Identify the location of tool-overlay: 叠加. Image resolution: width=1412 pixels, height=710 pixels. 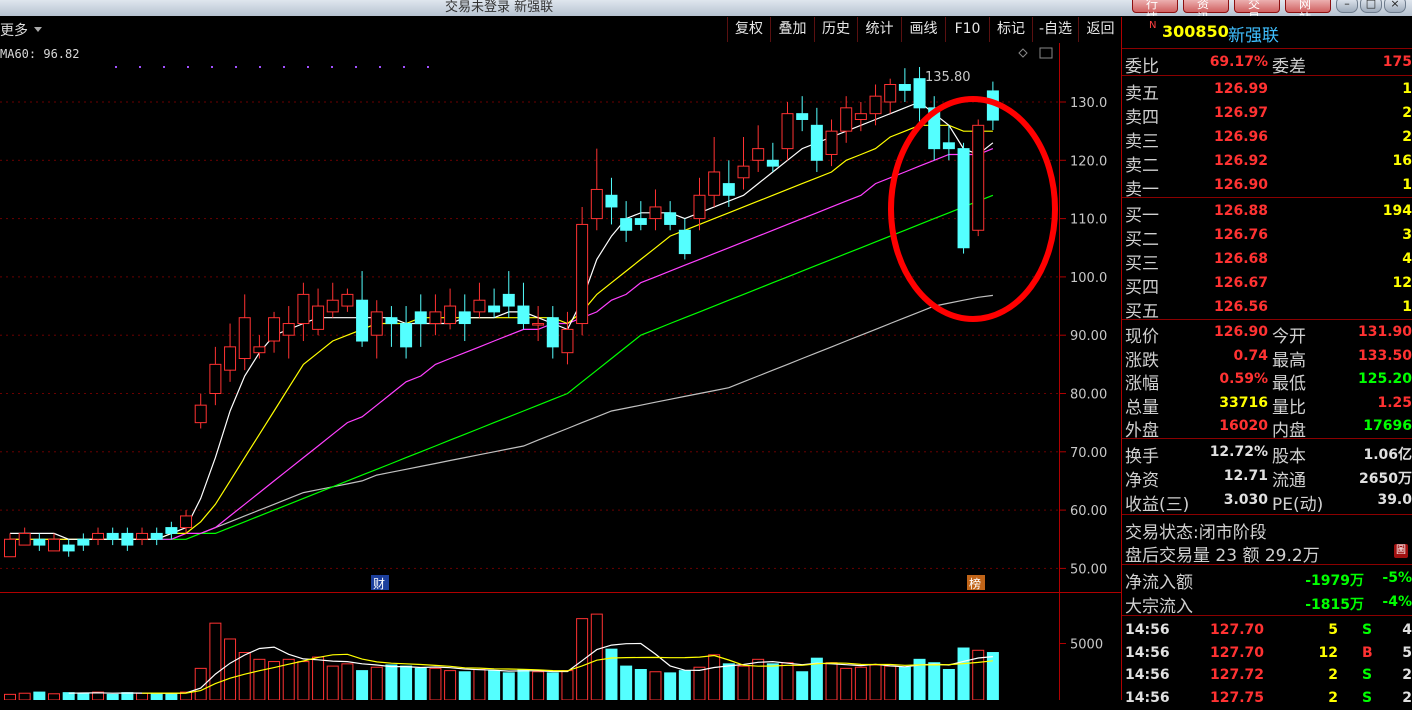
(792, 29).